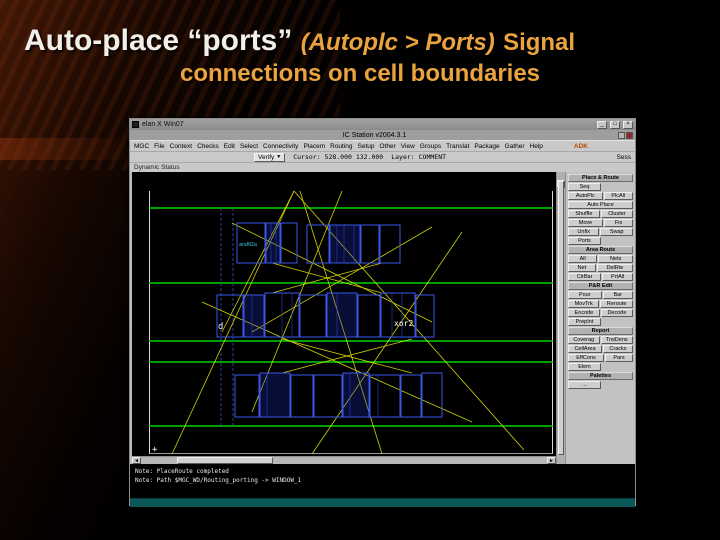 The image size is (720, 540). I want to click on palette-button-movtrk: MovTrk, so click(584, 304).